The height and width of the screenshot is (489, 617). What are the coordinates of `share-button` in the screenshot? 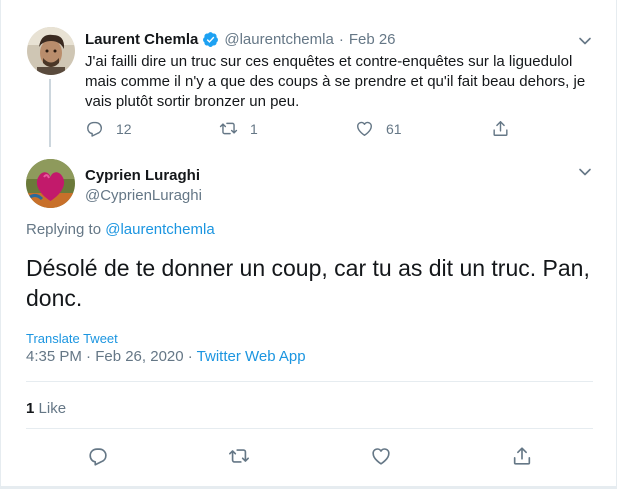 It's located at (500, 128).